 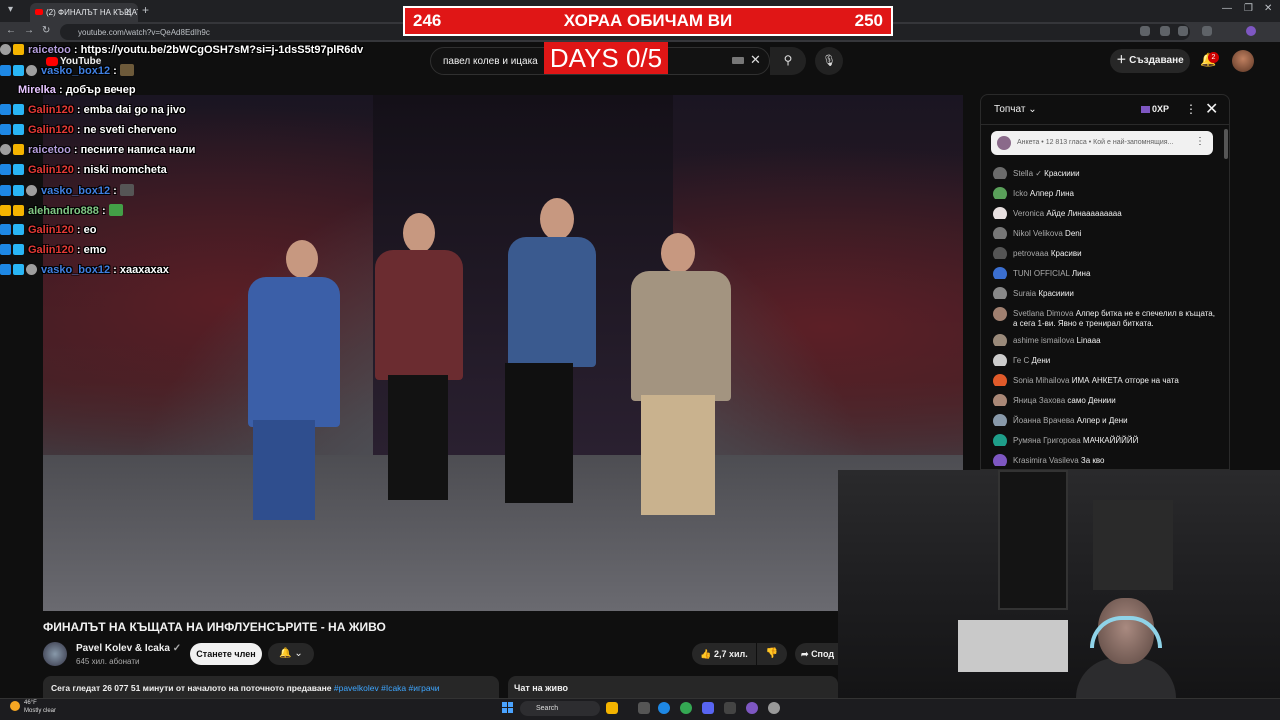 I want to click on maximize-icon: ❐, so click(x=1248, y=8).